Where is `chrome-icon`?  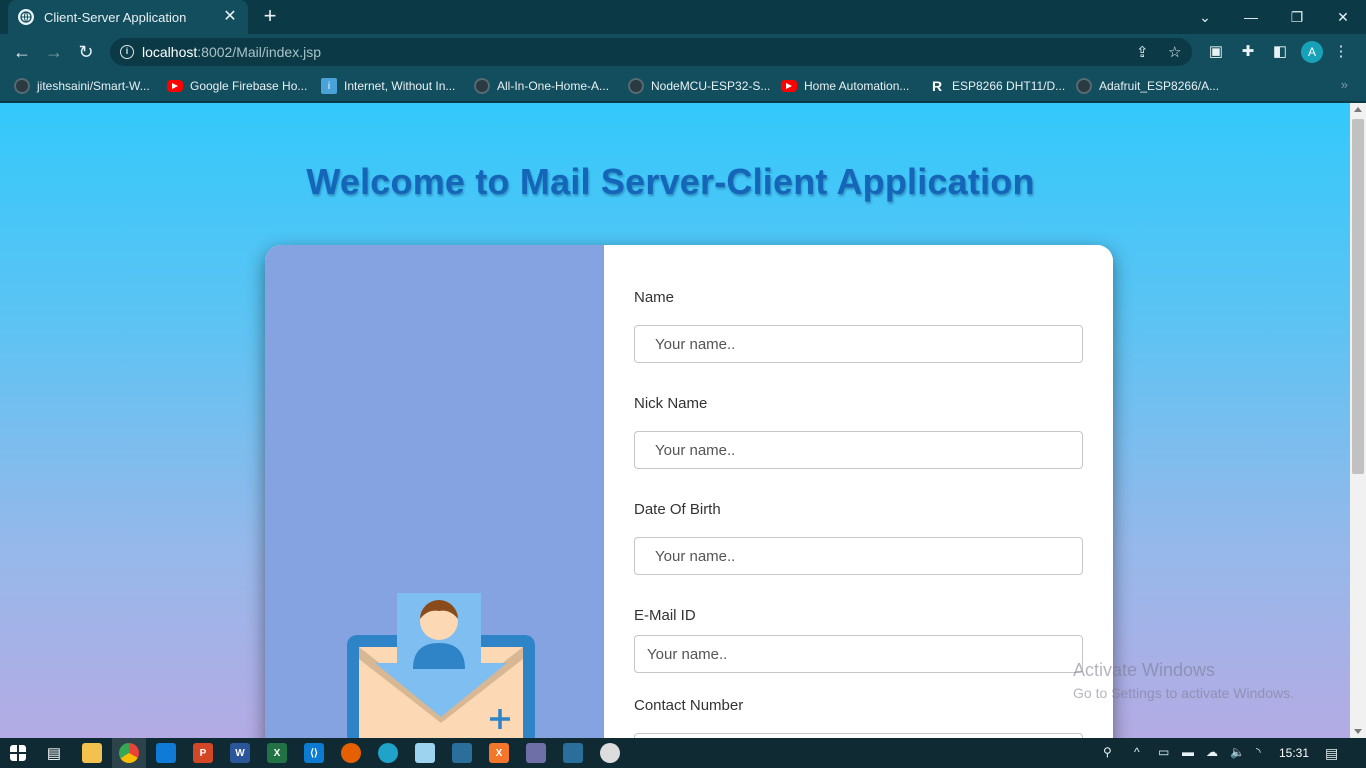
chrome-icon is located at coordinates (129, 753).